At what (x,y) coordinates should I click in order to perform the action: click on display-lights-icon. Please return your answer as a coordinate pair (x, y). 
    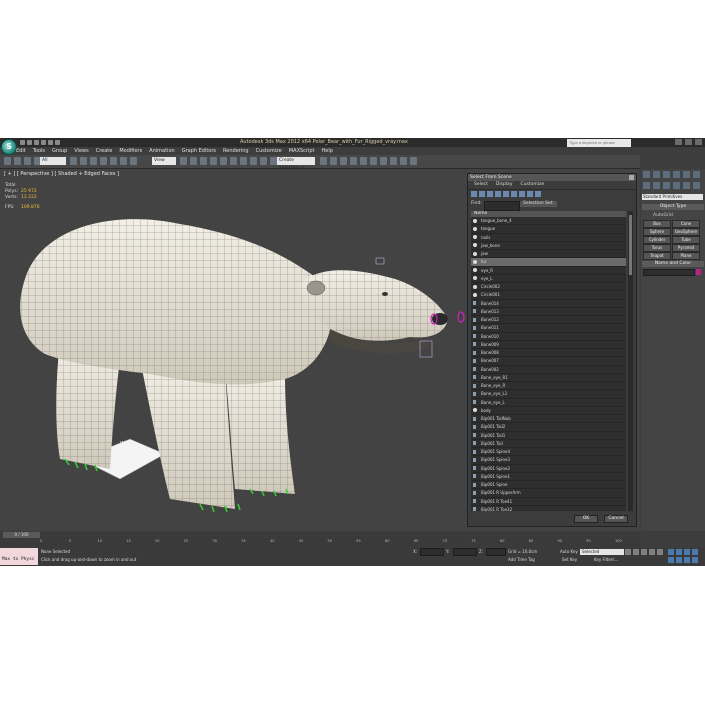
    Looking at the image, I should click on (490, 194).